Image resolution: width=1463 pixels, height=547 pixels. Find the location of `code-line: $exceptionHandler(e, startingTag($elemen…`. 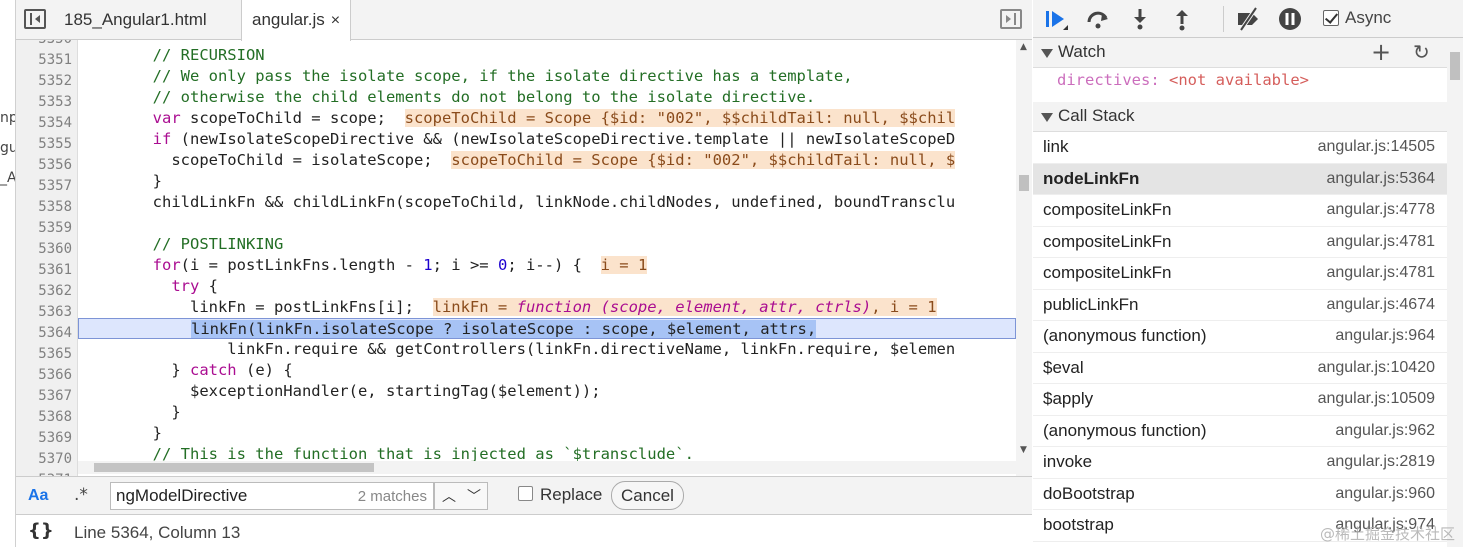

code-line: $exceptionHandler(e, startingTag($elemen… is located at coordinates (339, 391).